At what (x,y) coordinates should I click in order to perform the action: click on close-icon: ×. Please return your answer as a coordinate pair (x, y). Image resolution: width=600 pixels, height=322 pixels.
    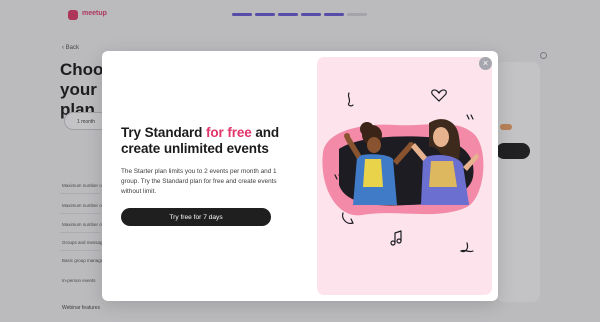
    Looking at the image, I should click on (485, 63).